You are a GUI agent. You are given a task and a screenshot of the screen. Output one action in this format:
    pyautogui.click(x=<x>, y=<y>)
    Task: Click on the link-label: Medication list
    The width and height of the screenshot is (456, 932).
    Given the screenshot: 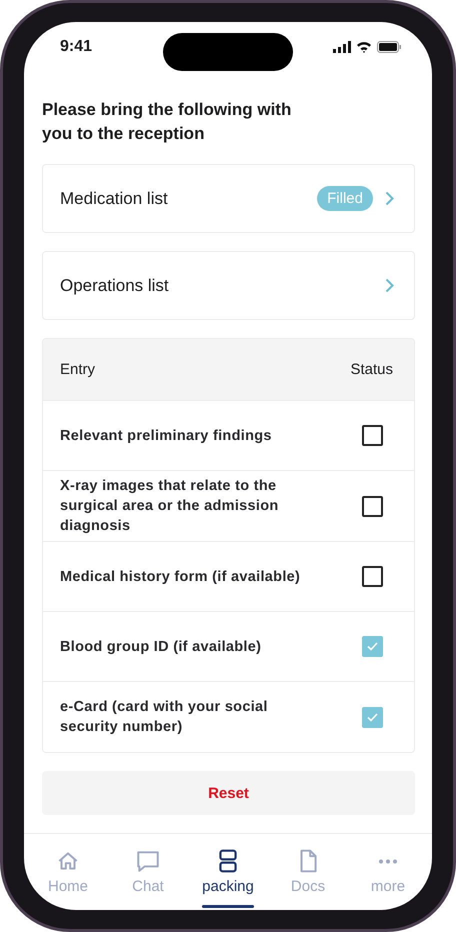 What is the action you would take?
    pyautogui.click(x=114, y=198)
    